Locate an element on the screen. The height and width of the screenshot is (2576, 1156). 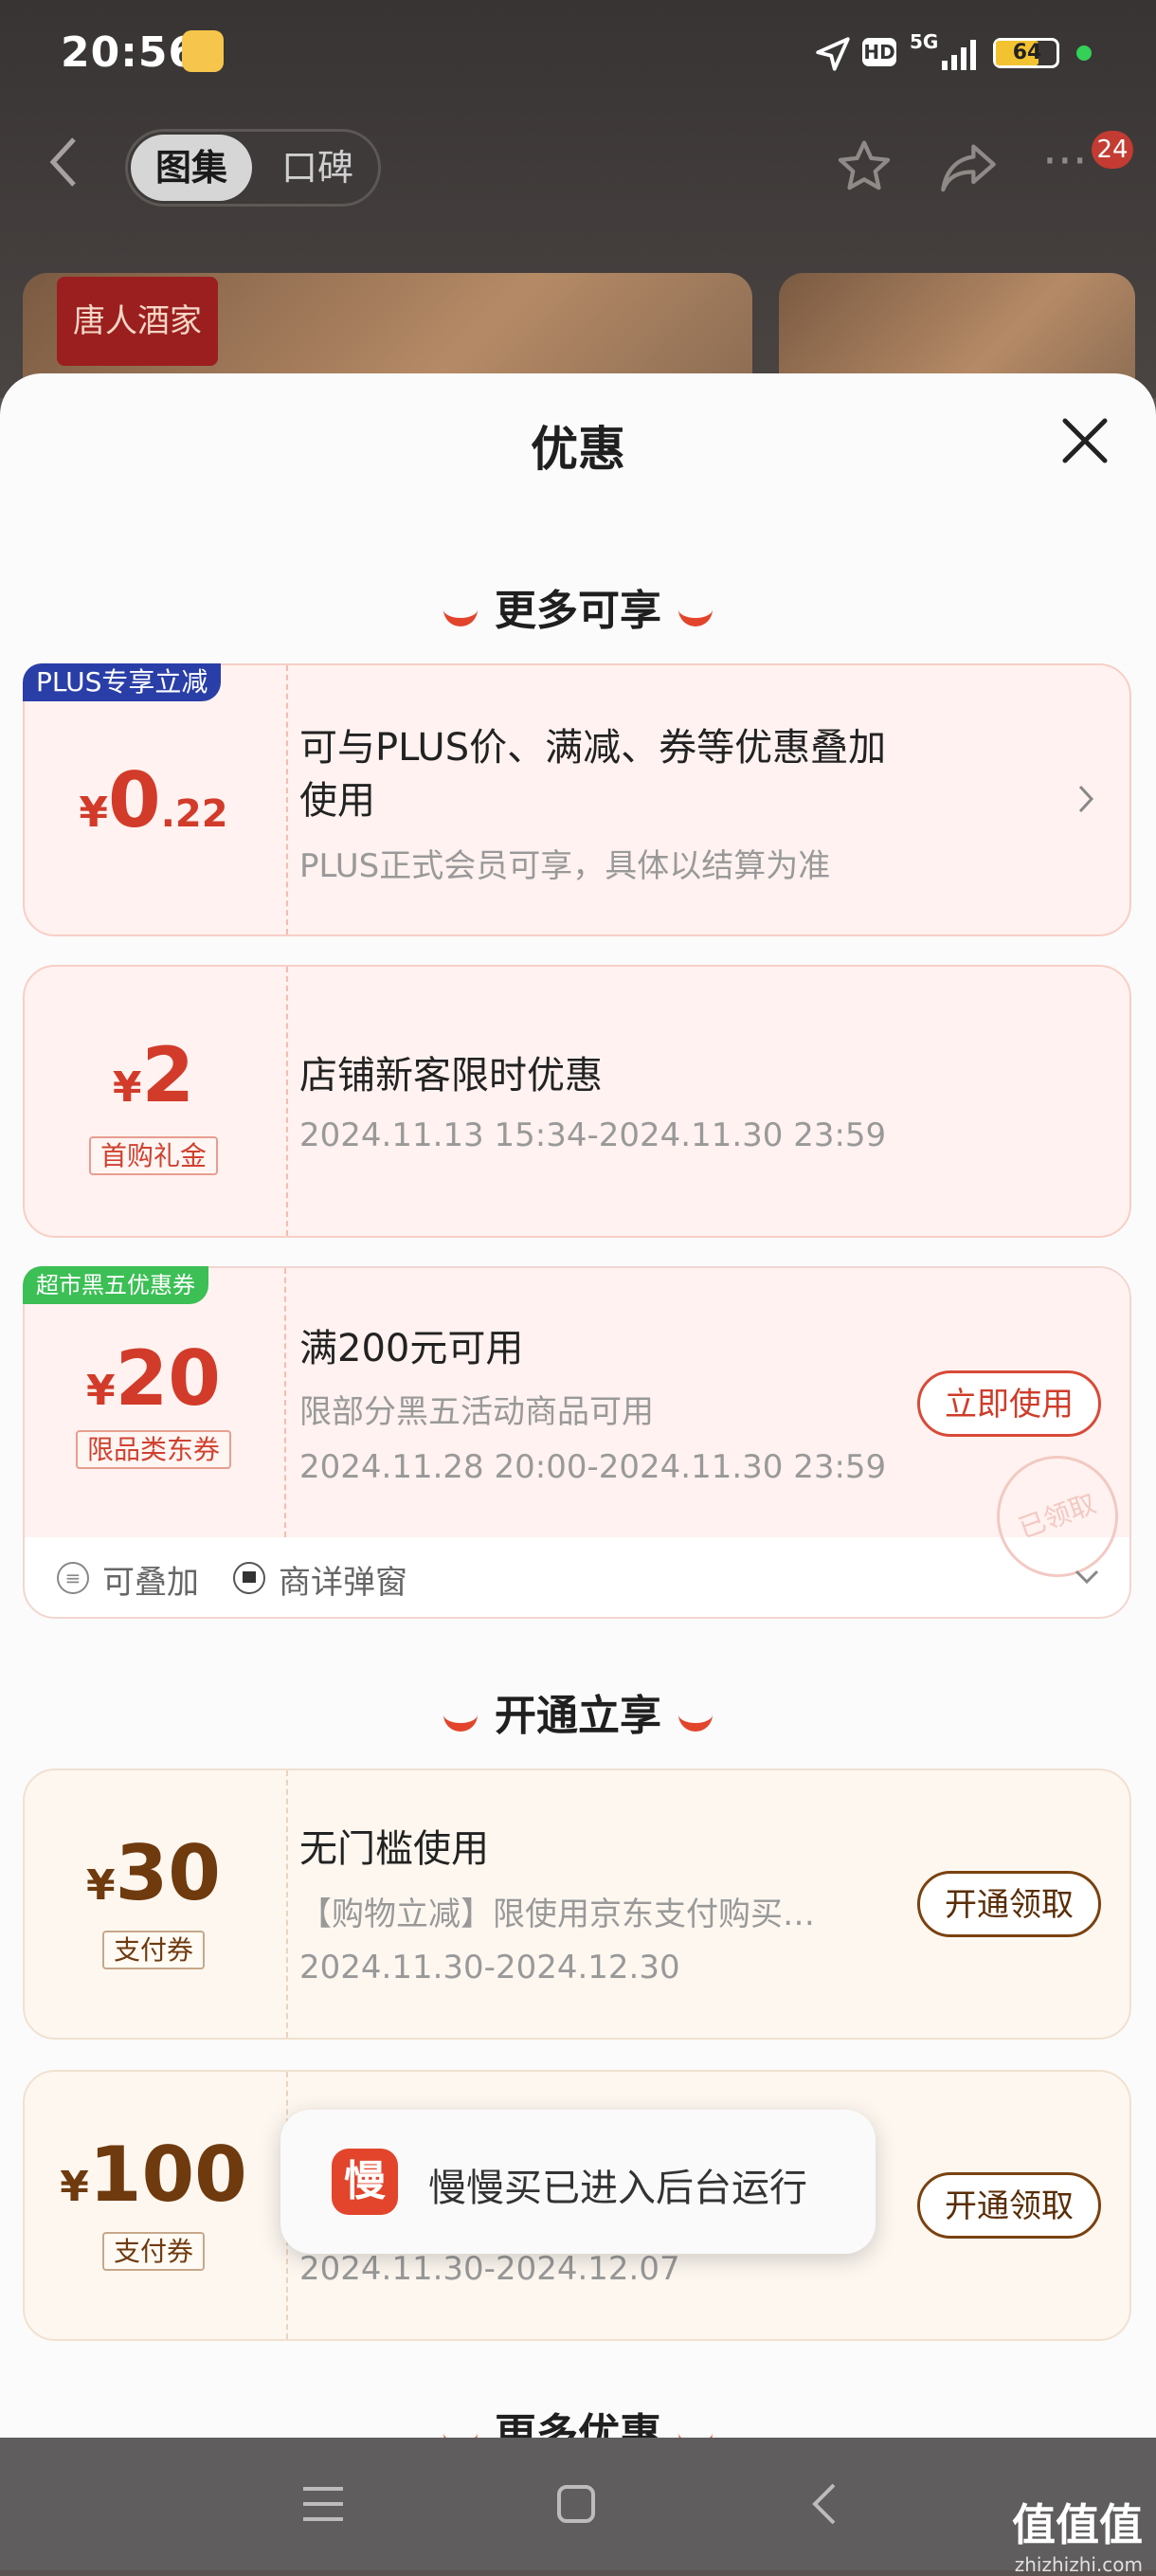
location-icon is located at coordinates (833, 54).